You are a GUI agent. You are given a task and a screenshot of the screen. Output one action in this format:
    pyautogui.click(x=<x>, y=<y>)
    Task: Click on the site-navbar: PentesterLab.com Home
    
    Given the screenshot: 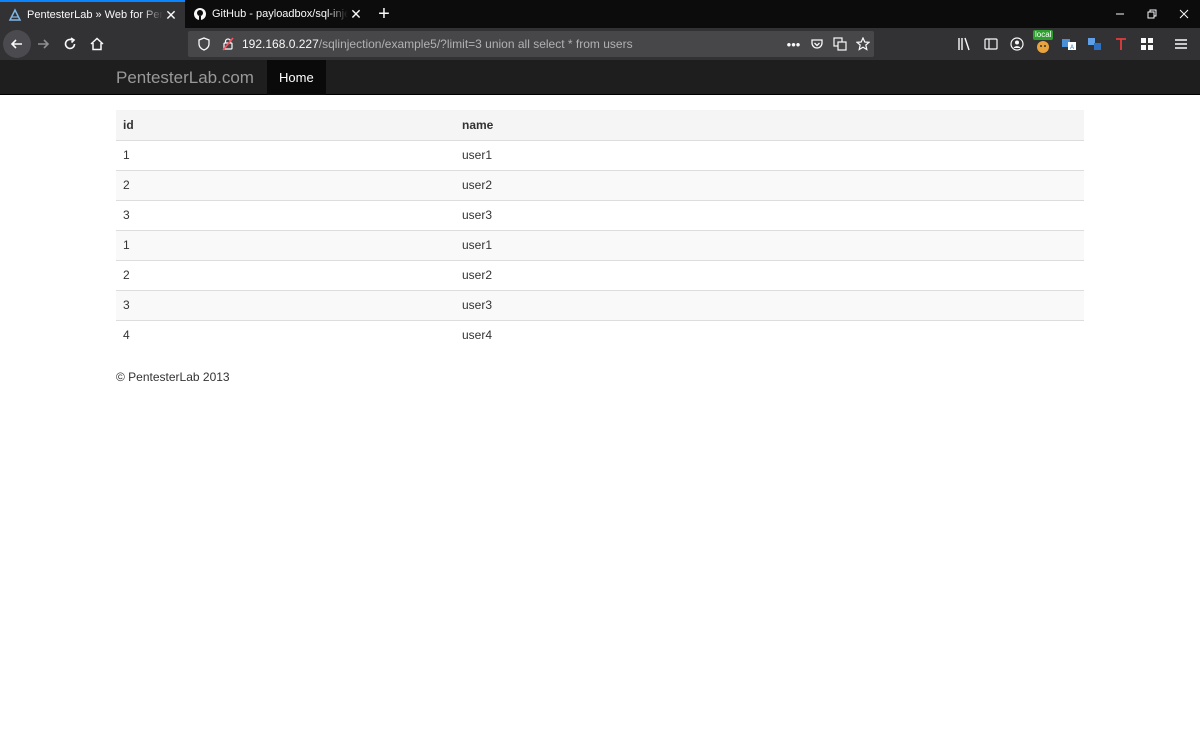 What is the action you would take?
    pyautogui.click(x=600, y=77)
    